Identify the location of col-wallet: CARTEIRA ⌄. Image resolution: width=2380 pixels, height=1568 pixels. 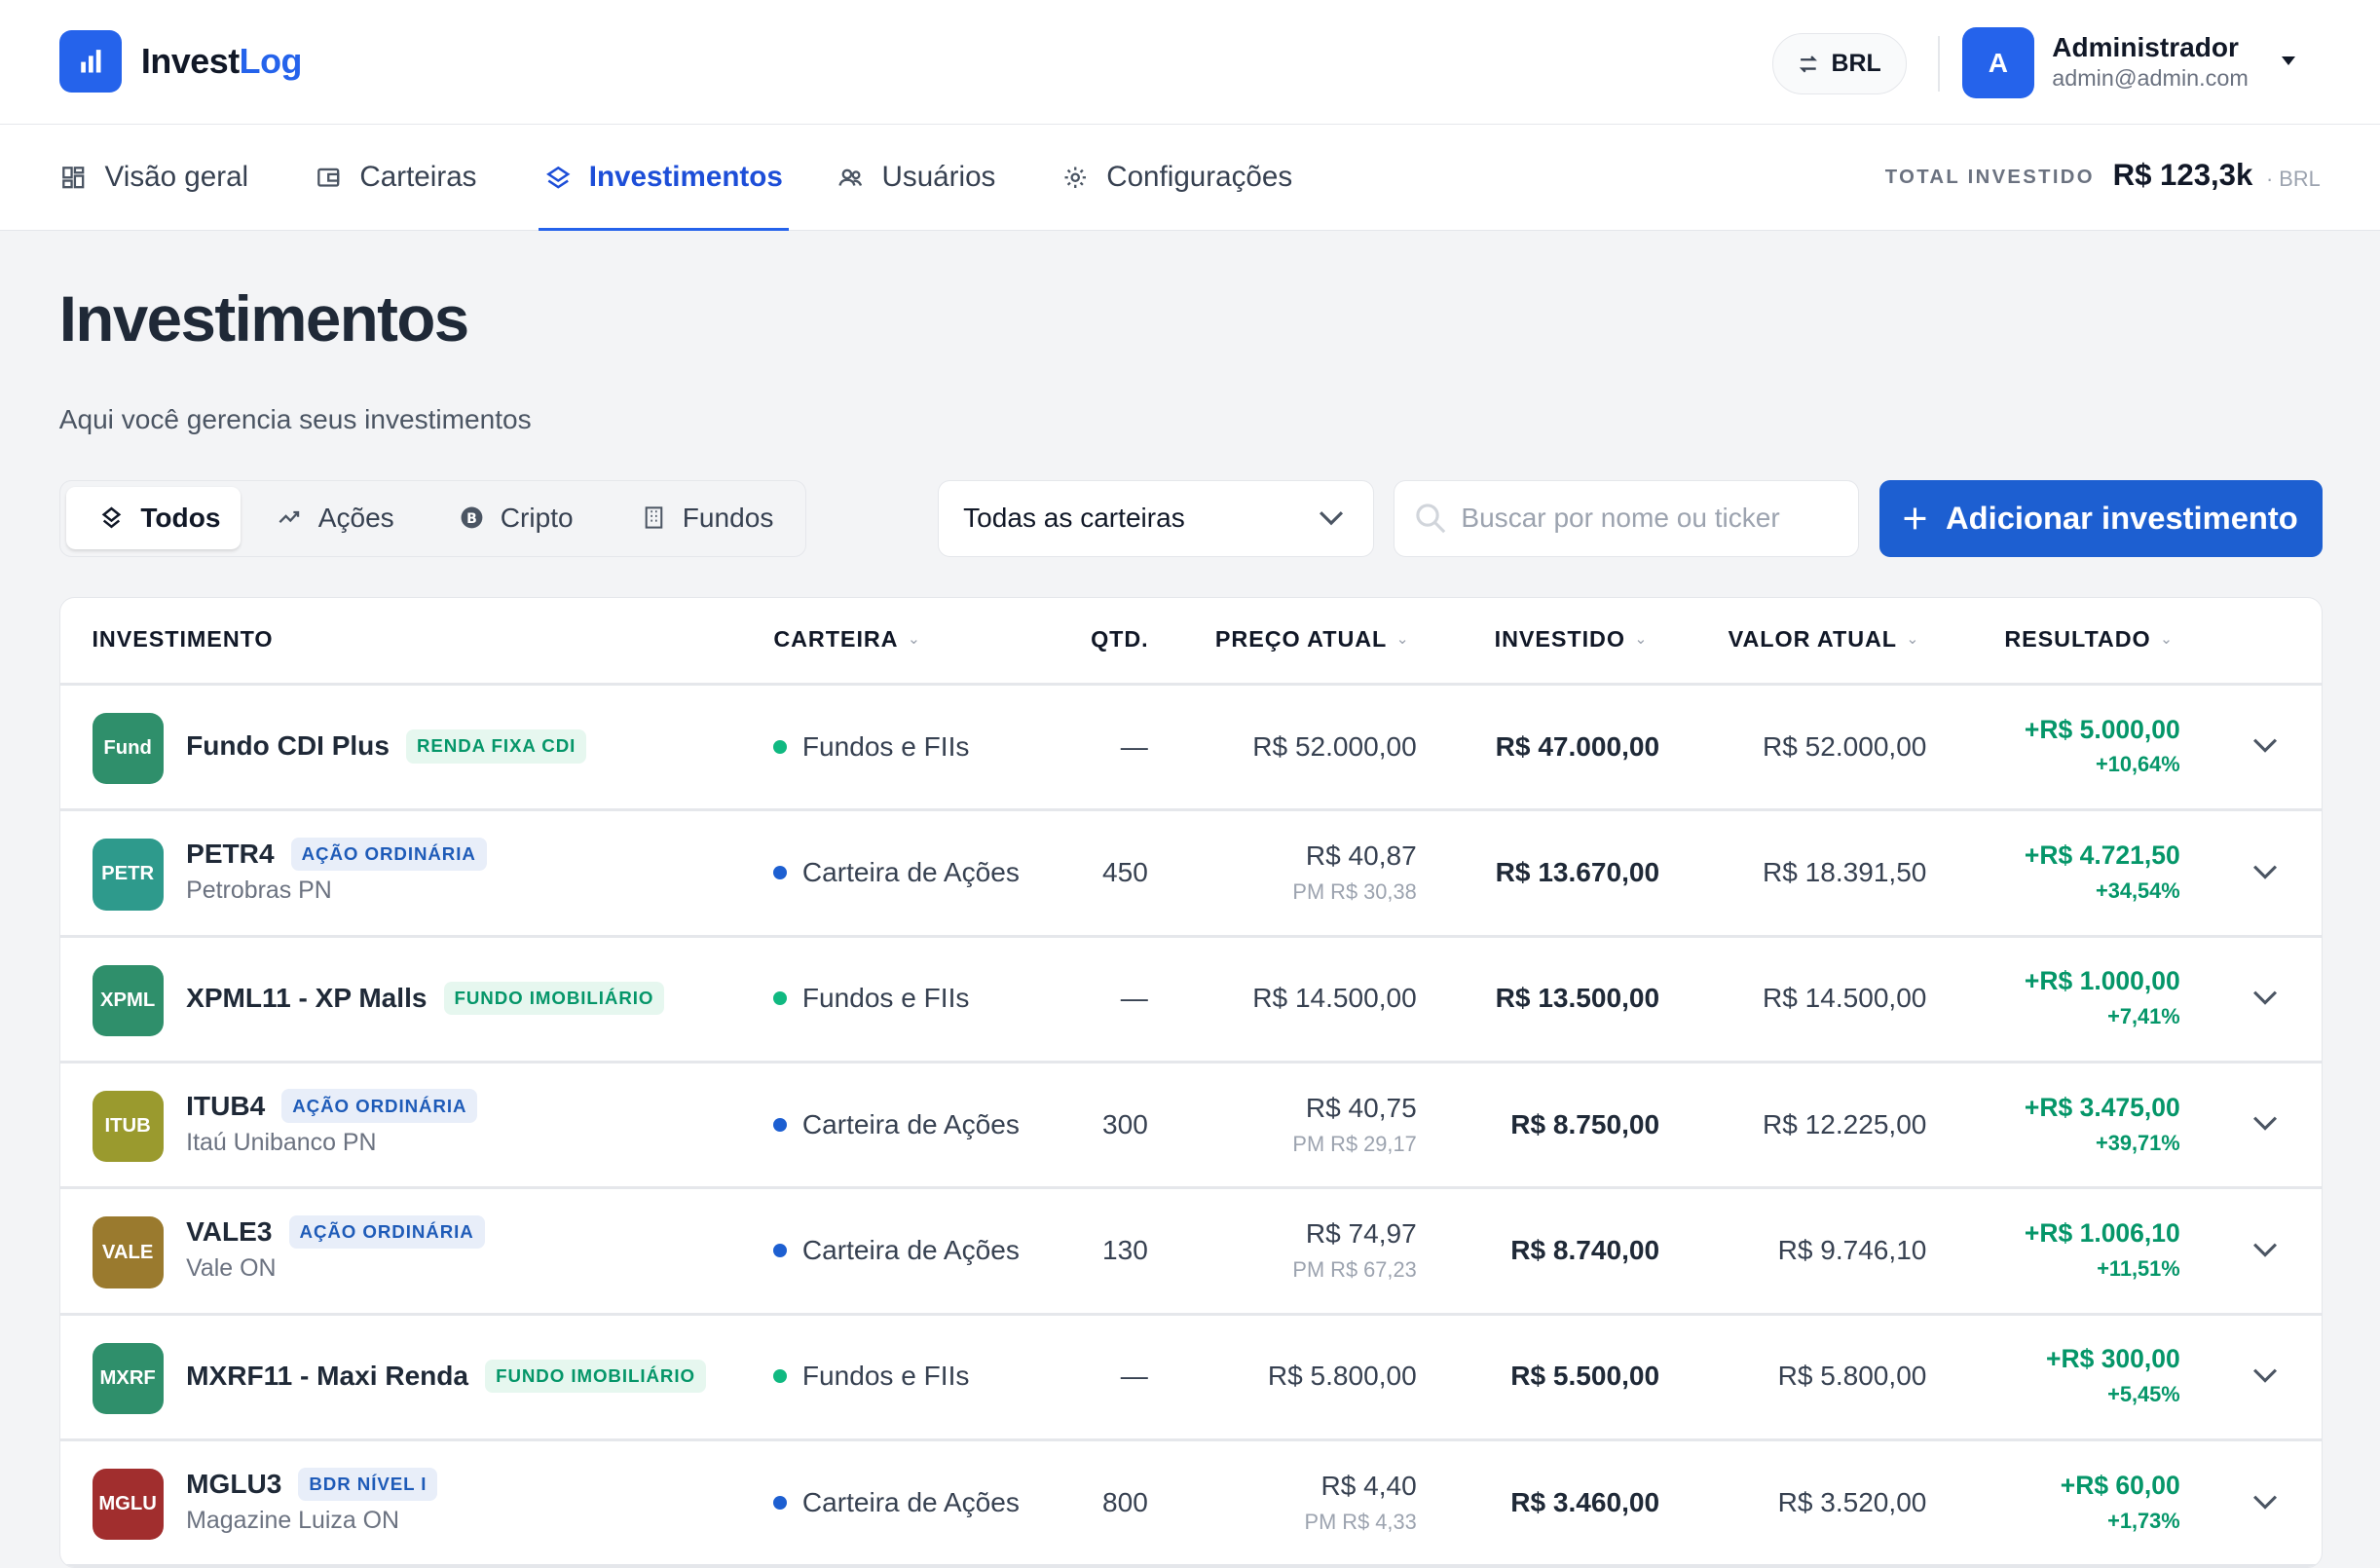
(847, 639).